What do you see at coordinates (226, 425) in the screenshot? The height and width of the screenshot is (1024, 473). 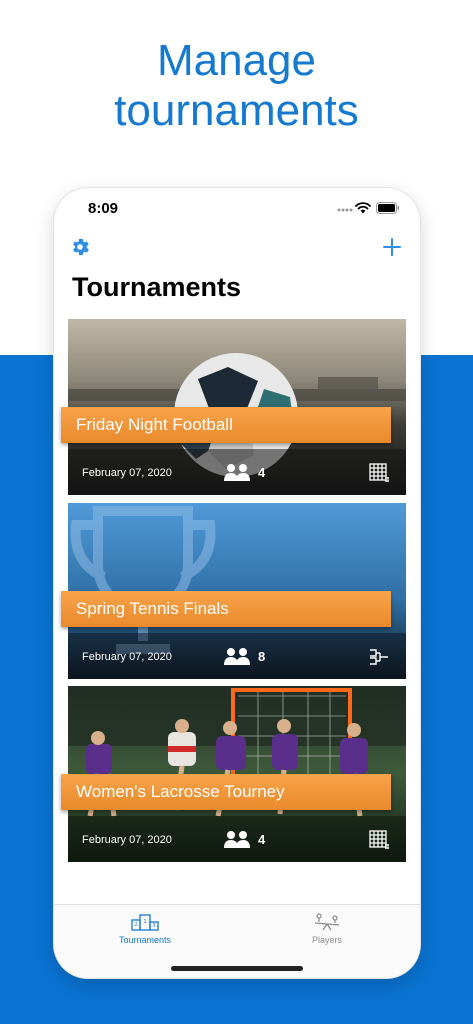 I see `tournament-name-banner: Friday Night Football` at bounding box center [226, 425].